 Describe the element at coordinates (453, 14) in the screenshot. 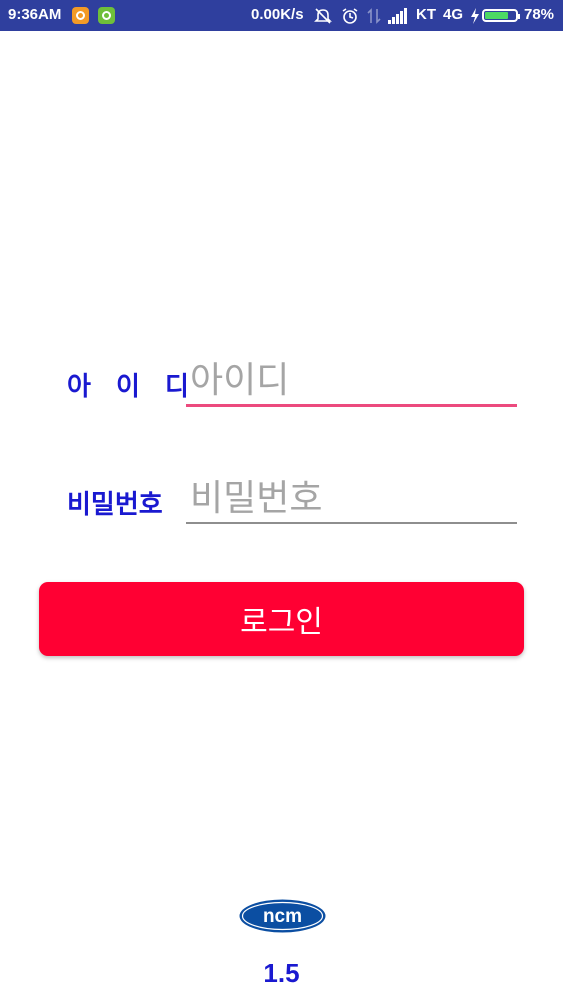

I see `network-type: 4G` at that location.